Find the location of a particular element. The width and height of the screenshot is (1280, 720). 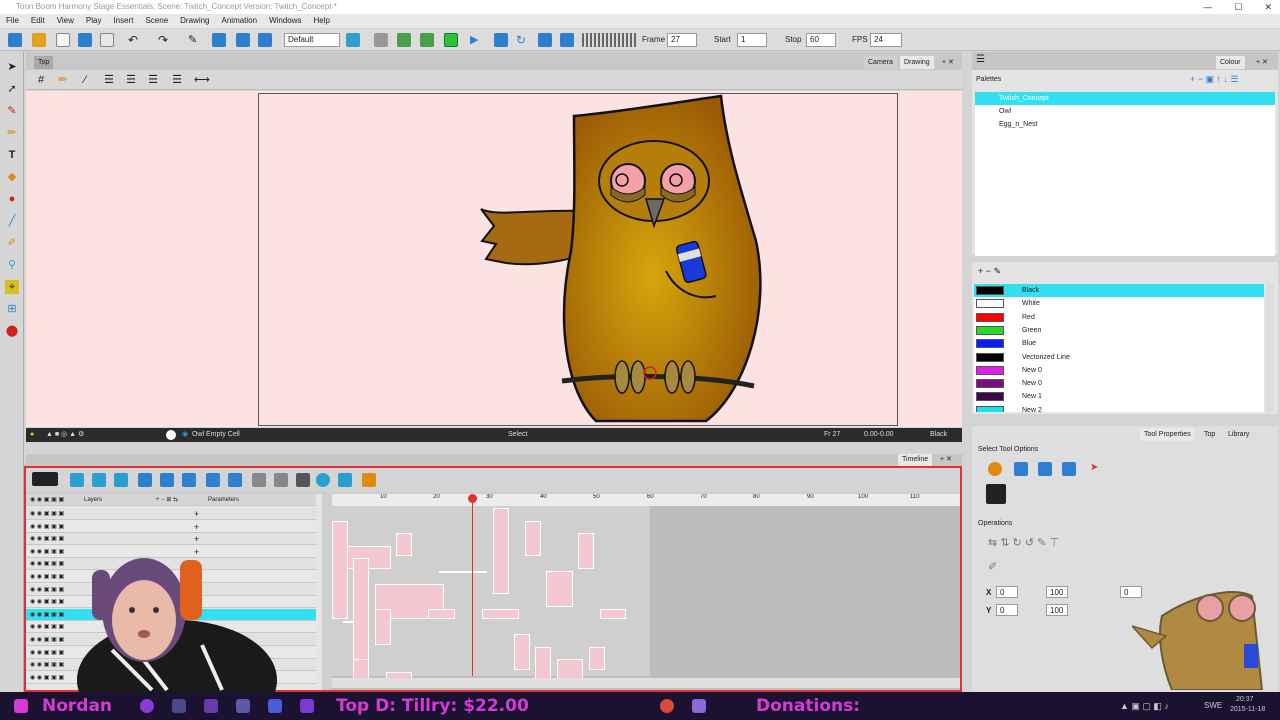

open-folder-icon is located at coordinates (39, 40).